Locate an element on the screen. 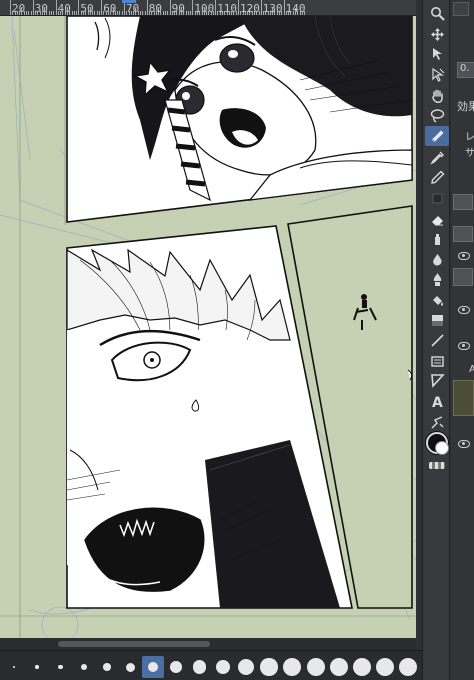 This screenshot has width=474, height=680. marker-tool is located at coordinates (437, 279).